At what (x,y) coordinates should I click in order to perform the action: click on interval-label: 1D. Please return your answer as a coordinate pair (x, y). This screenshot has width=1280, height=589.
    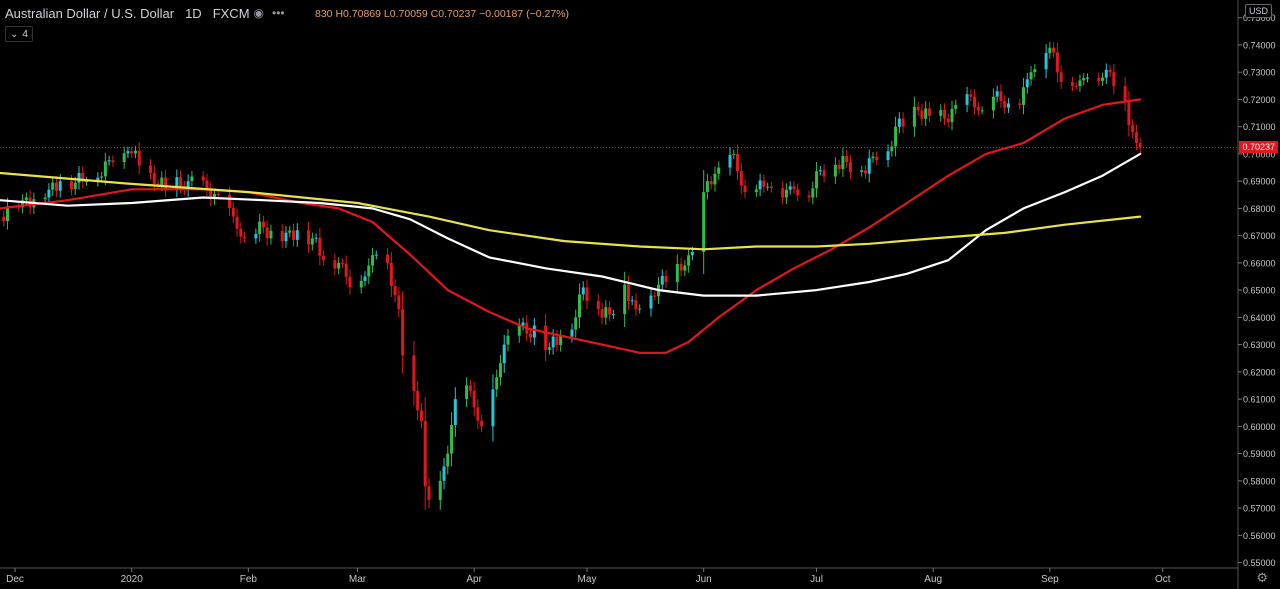
    Looking at the image, I should click on (193, 13).